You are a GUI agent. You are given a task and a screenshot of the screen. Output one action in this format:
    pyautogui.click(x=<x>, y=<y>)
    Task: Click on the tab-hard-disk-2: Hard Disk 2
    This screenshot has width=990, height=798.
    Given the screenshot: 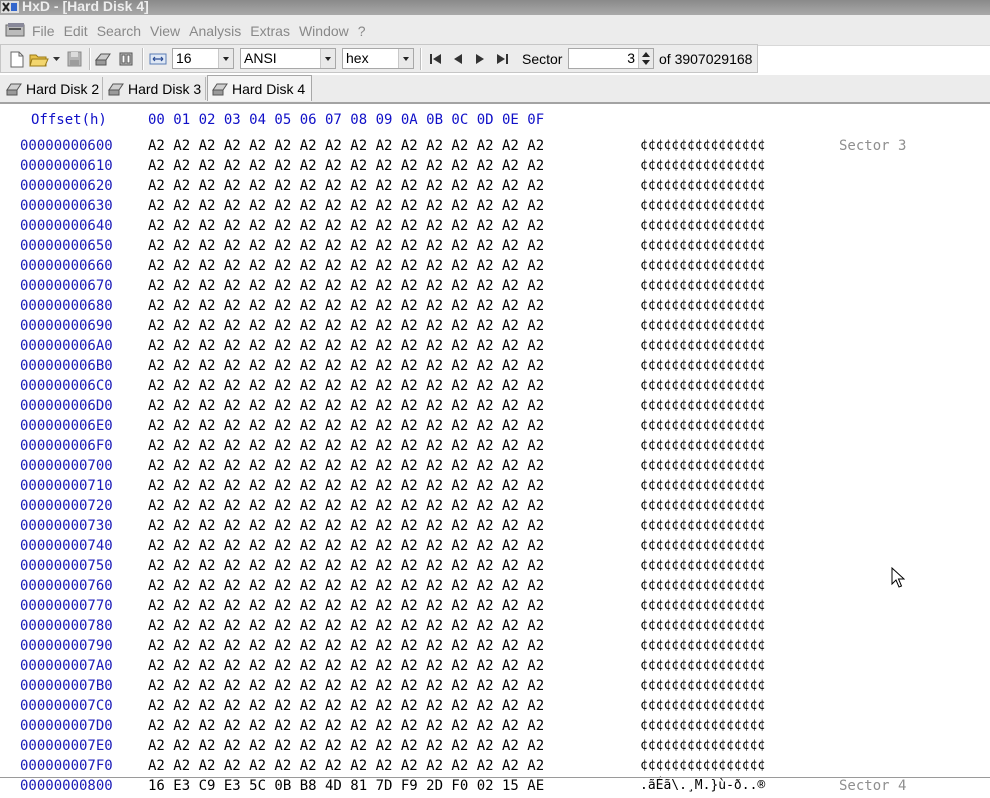 What is the action you would take?
    pyautogui.click(x=52, y=88)
    